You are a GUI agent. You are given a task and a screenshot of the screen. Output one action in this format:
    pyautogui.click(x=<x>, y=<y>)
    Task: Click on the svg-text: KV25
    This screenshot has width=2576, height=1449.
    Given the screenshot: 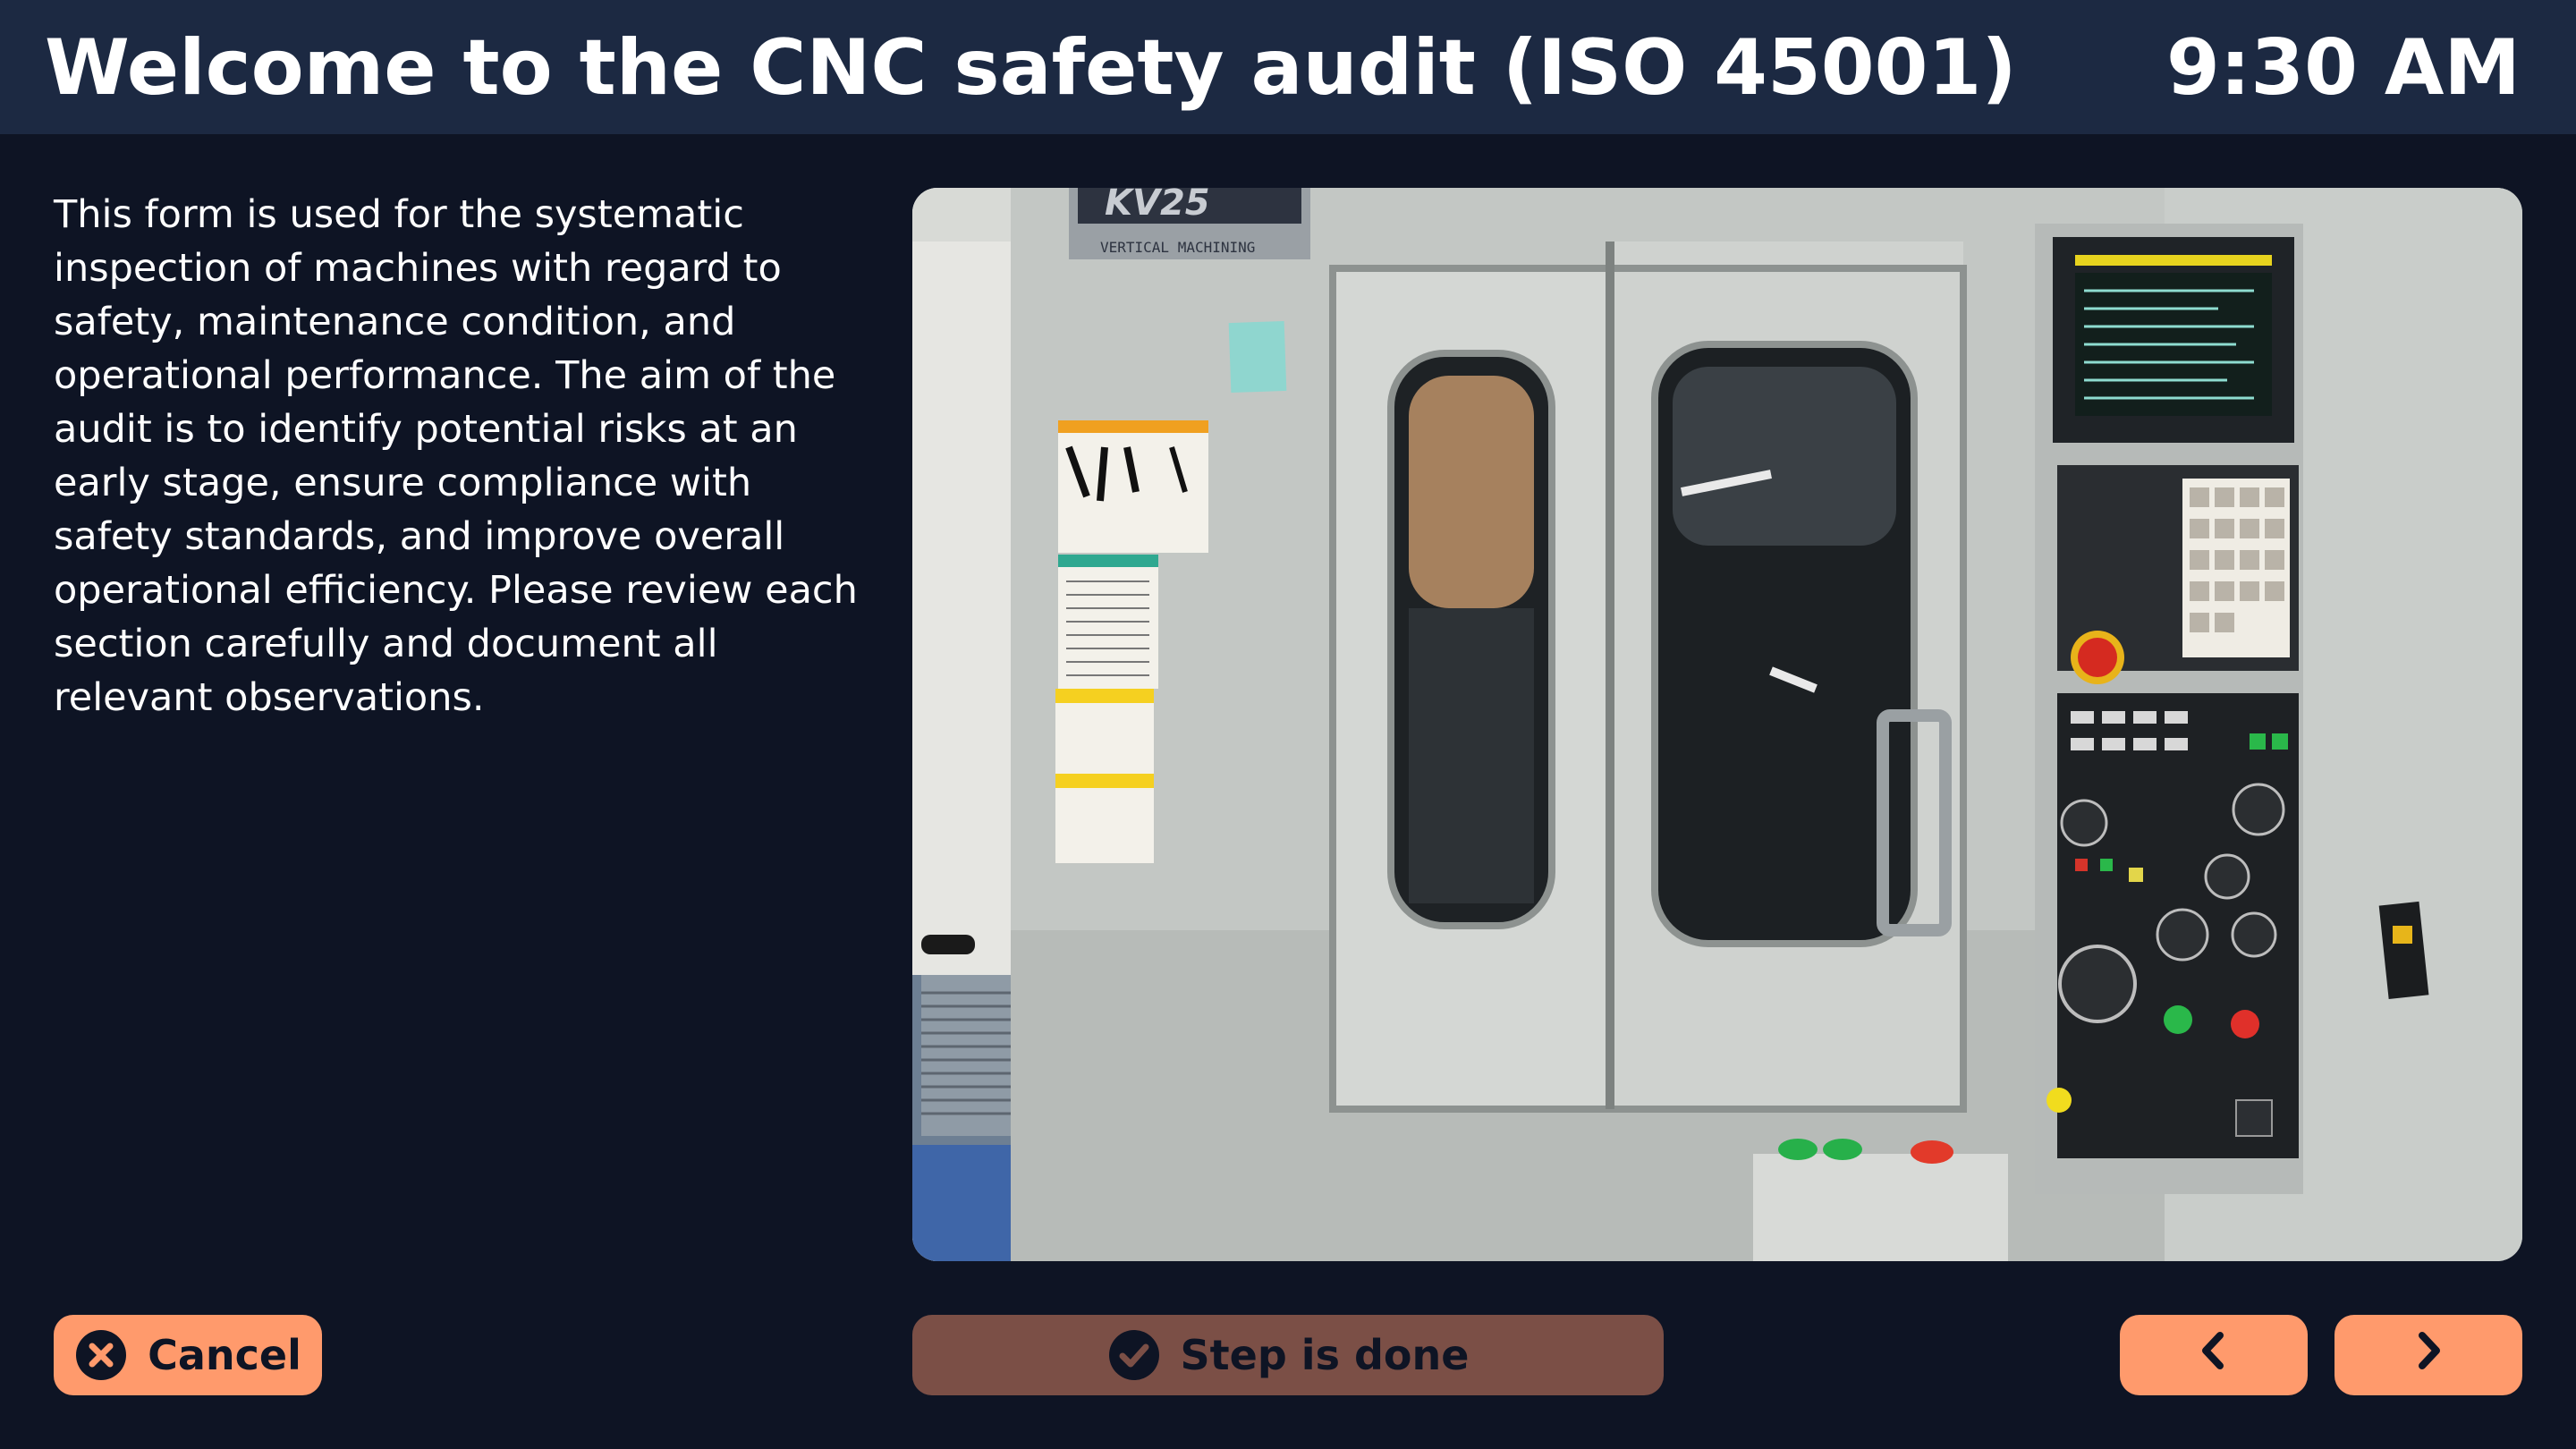 What is the action you would take?
    pyautogui.click(x=1157, y=206)
    